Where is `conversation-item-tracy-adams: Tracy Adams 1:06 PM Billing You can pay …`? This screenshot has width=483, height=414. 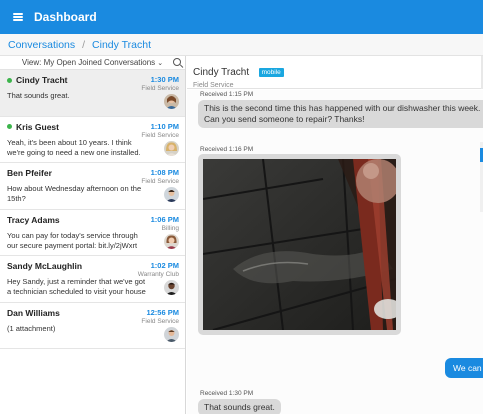 conversation-item-tracy-adams: Tracy Adams 1:06 PM Billing You can pay … is located at coordinates (92, 233).